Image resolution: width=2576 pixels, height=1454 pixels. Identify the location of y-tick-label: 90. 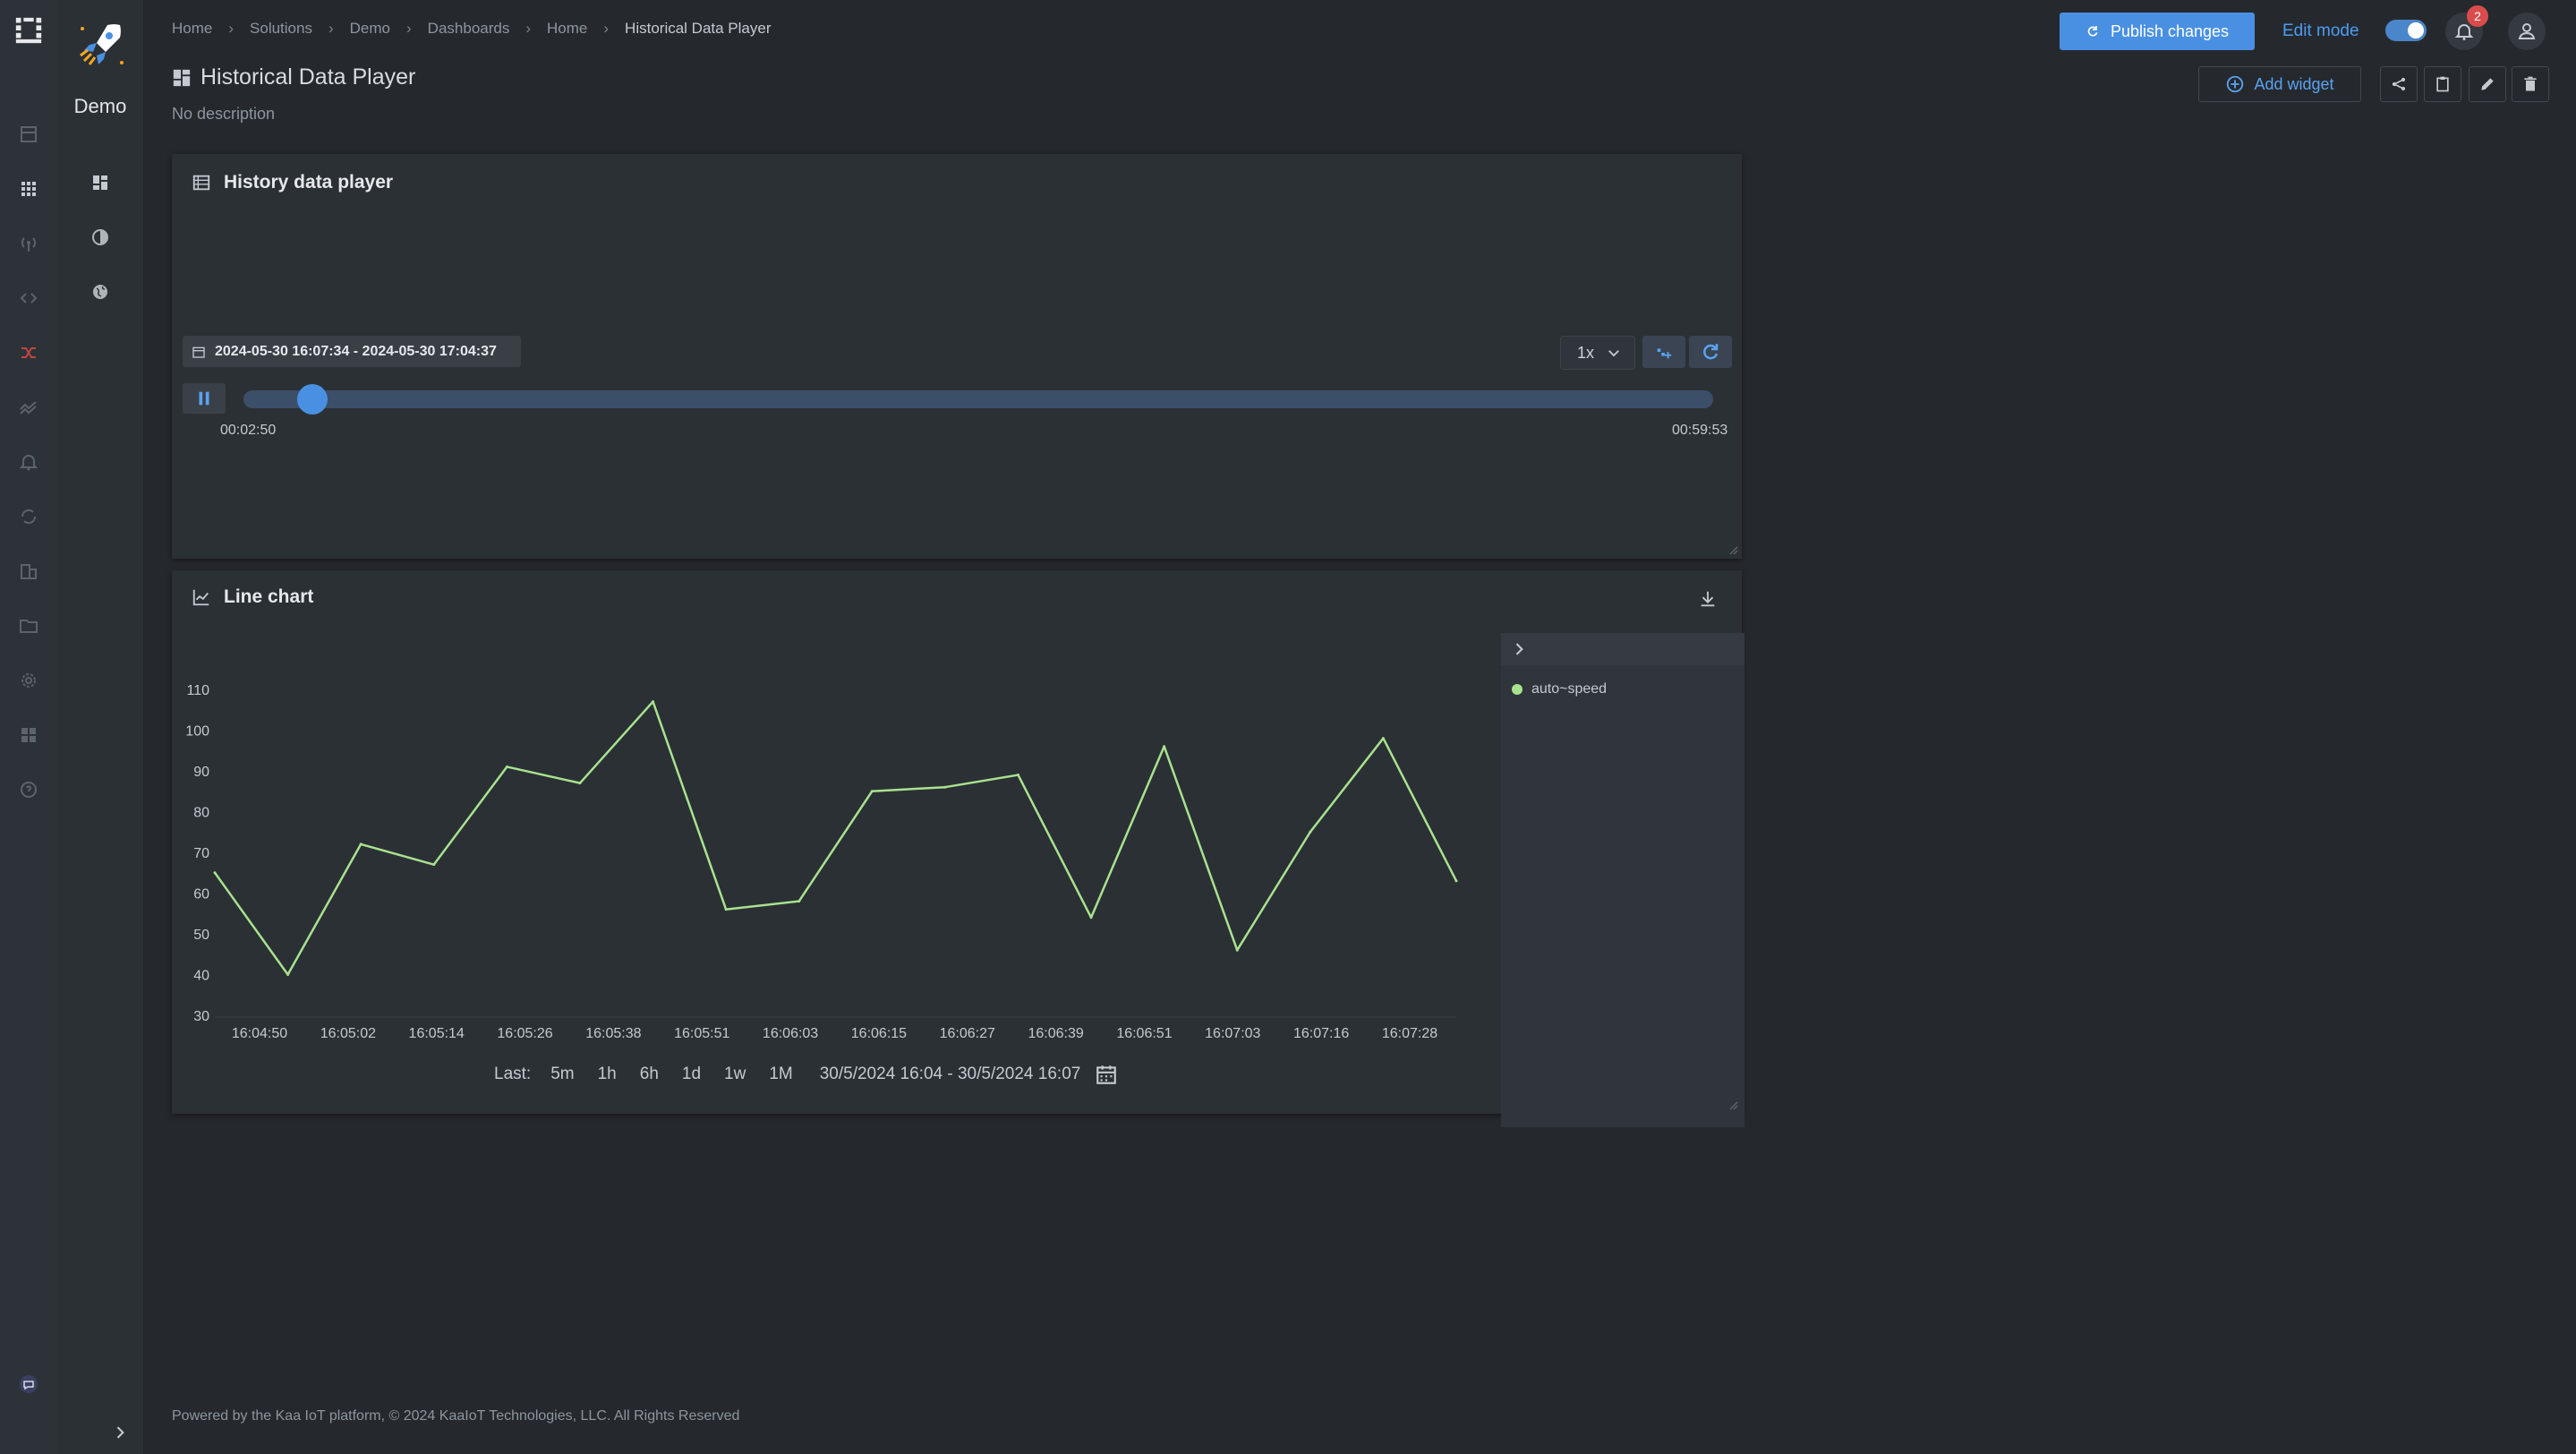
(201, 772).